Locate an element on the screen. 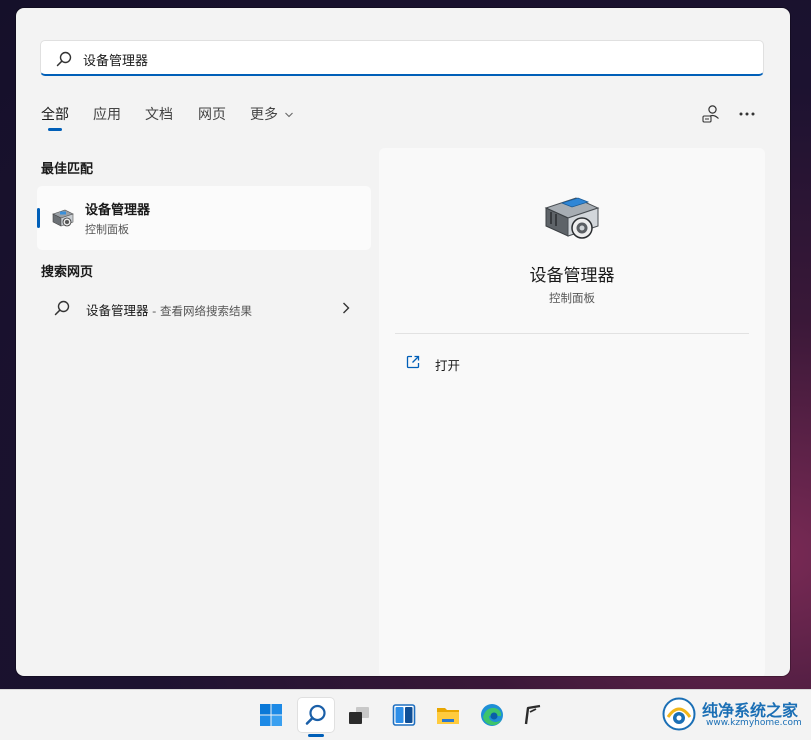  best-match-heading: 最佳匹配 is located at coordinates (67, 169).